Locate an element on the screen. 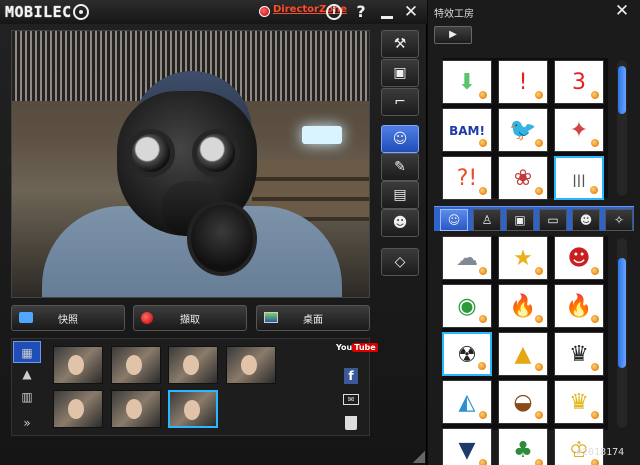  logo-text: MOBILEC is located at coordinates (38, 12).